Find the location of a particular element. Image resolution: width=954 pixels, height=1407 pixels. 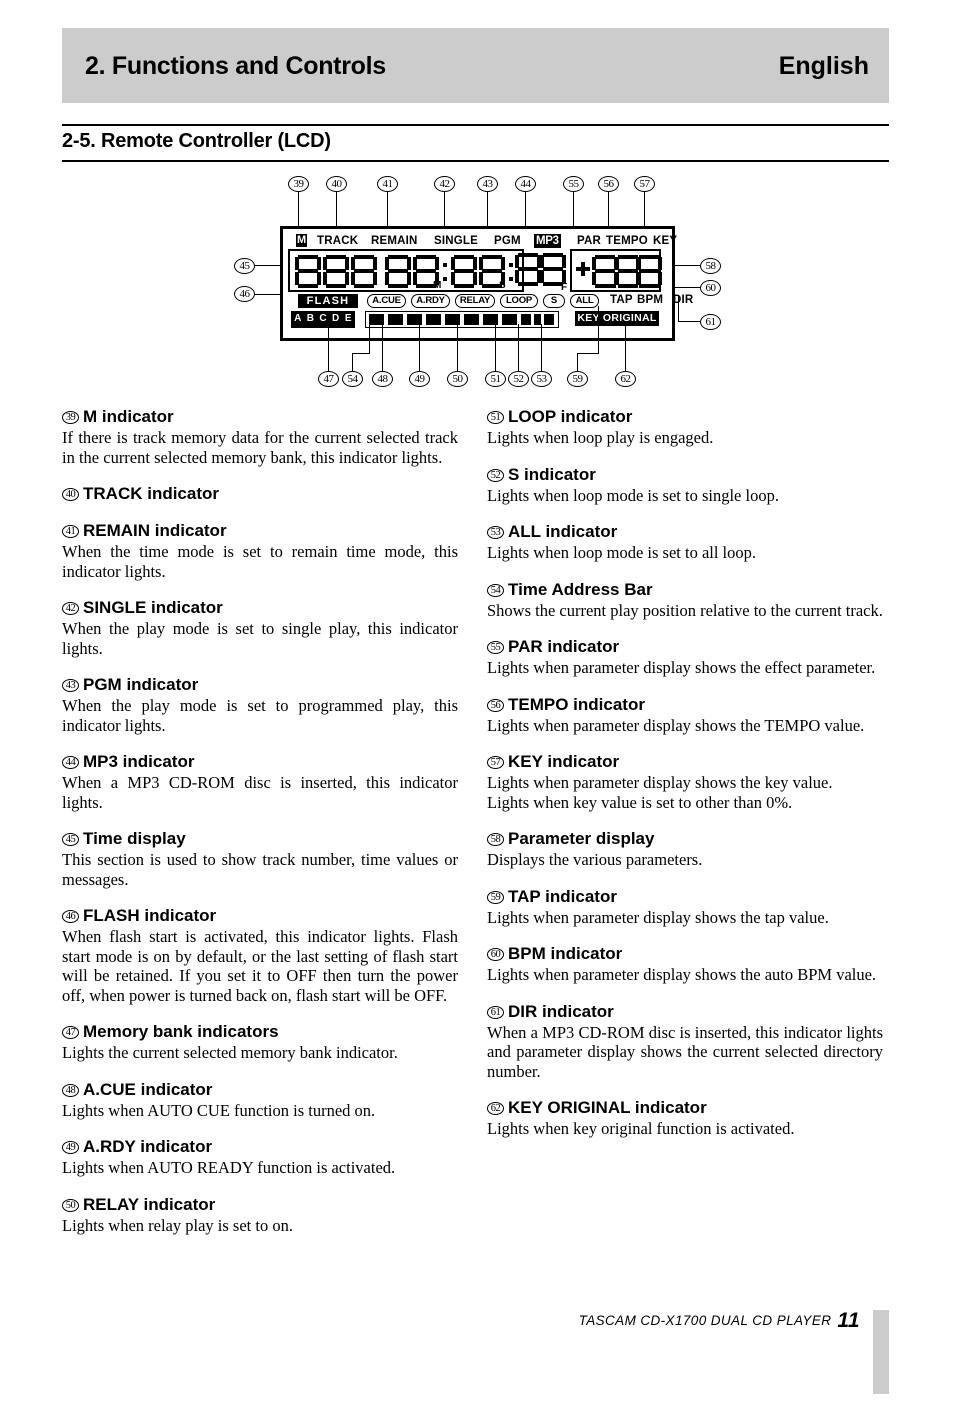

entry-number: 57 is located at coordinates (495, 762).